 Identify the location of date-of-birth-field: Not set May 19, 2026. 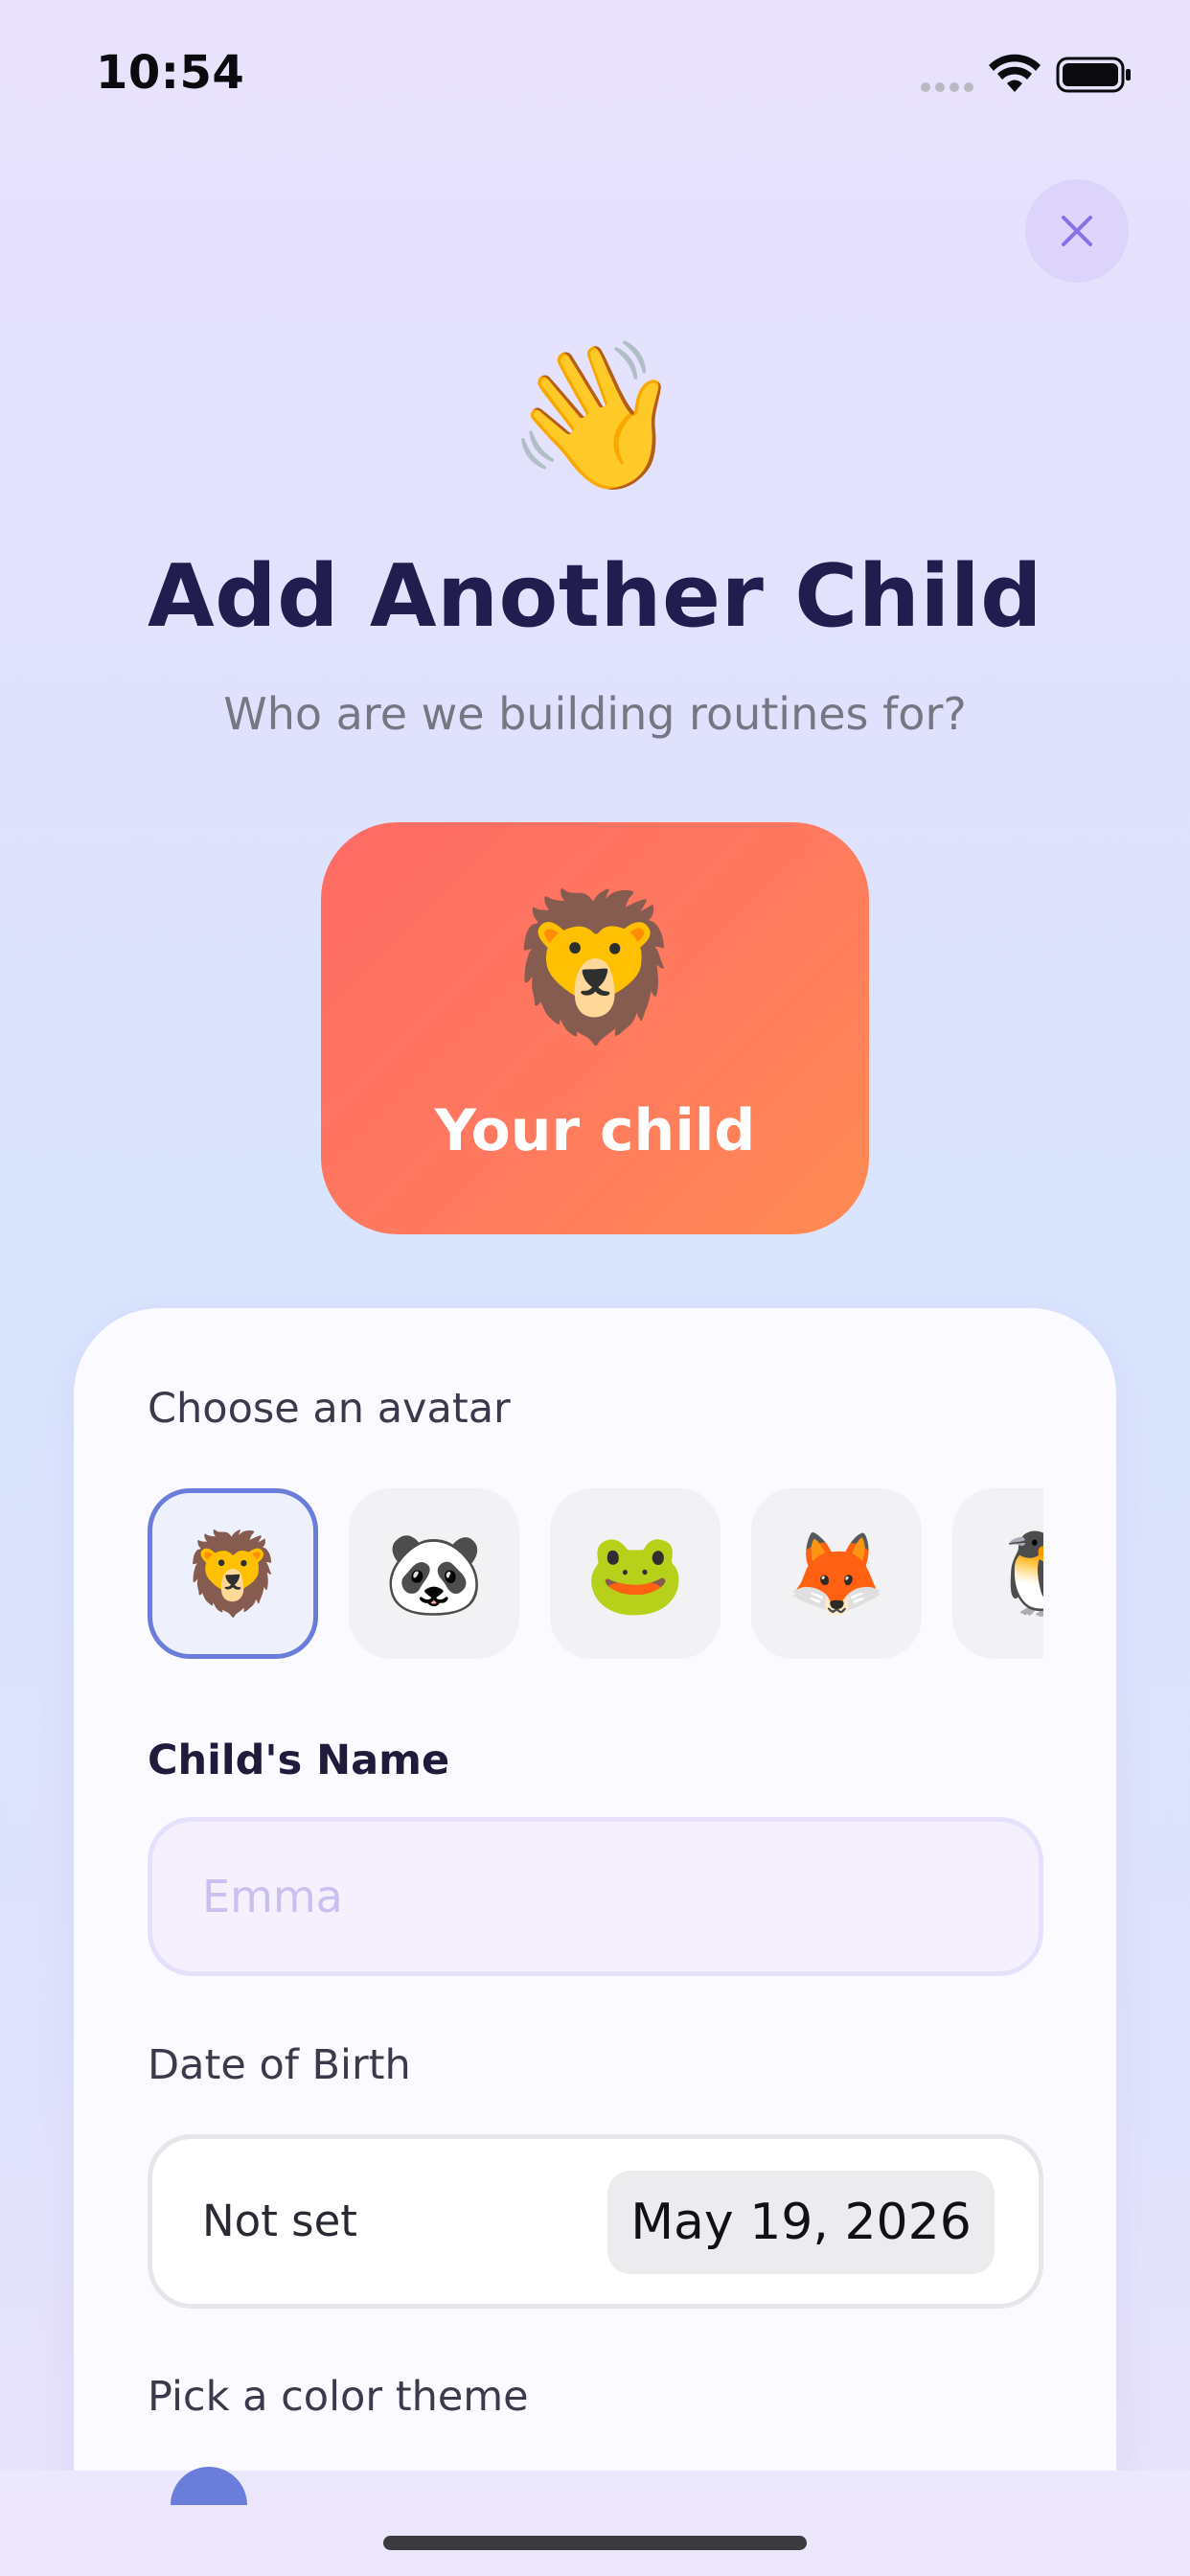
(595, 2221).